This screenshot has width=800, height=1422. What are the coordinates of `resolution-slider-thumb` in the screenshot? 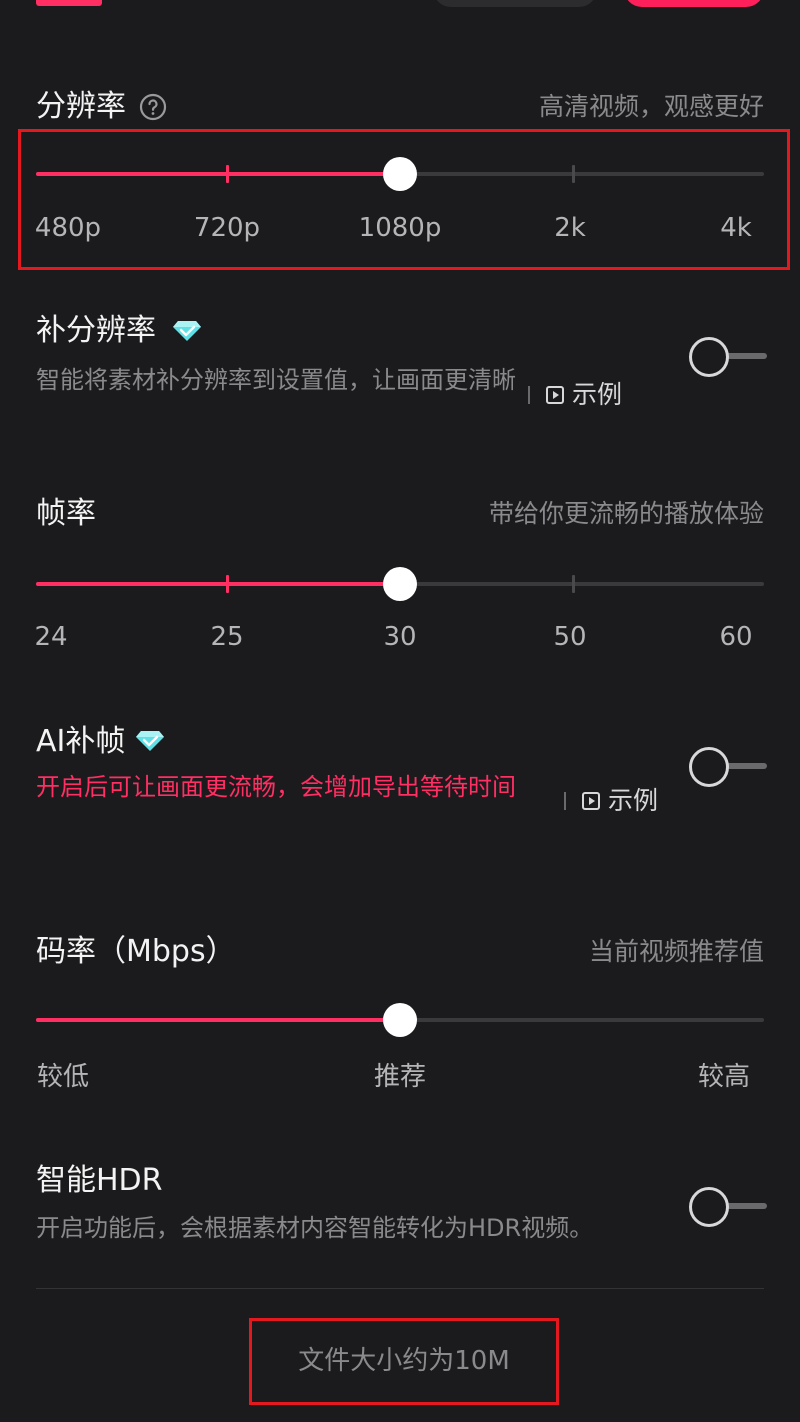 It's located at (400, 174).